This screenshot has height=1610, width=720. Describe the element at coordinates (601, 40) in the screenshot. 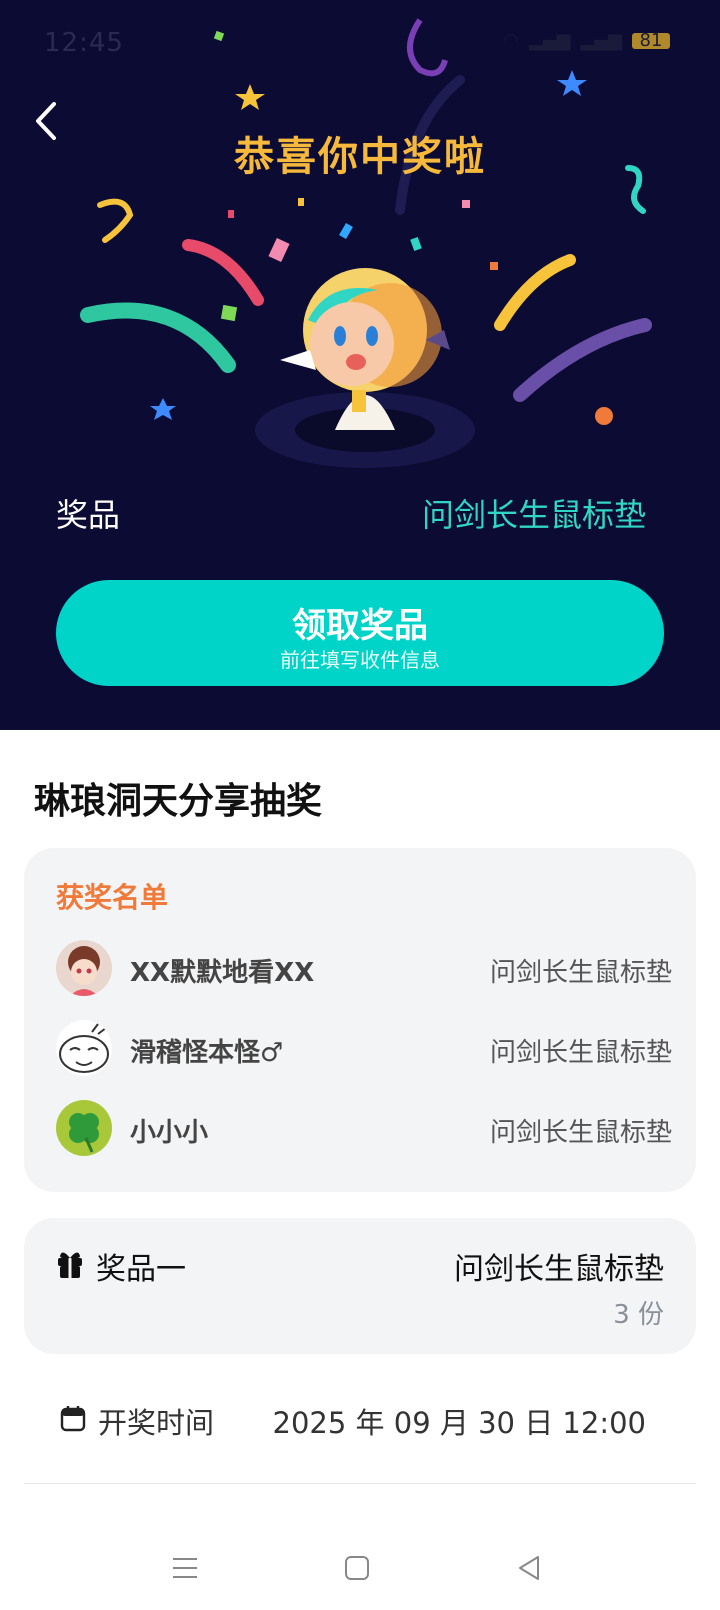

I see `signal-icon-2: ▂▄▆` at that location.